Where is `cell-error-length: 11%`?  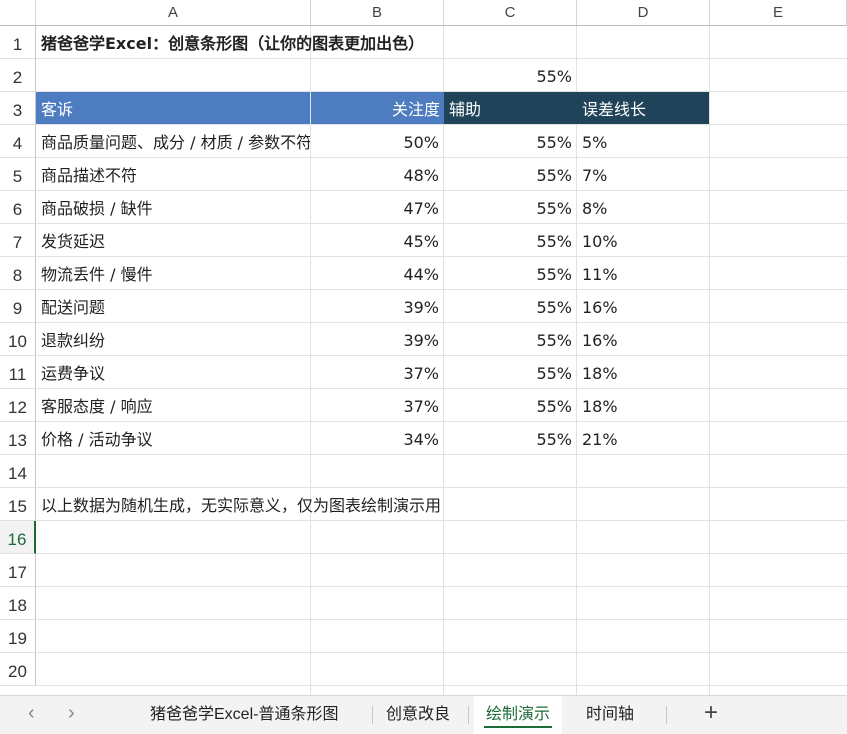
cell-error-length: 11% is located at coordinates (643, 273).